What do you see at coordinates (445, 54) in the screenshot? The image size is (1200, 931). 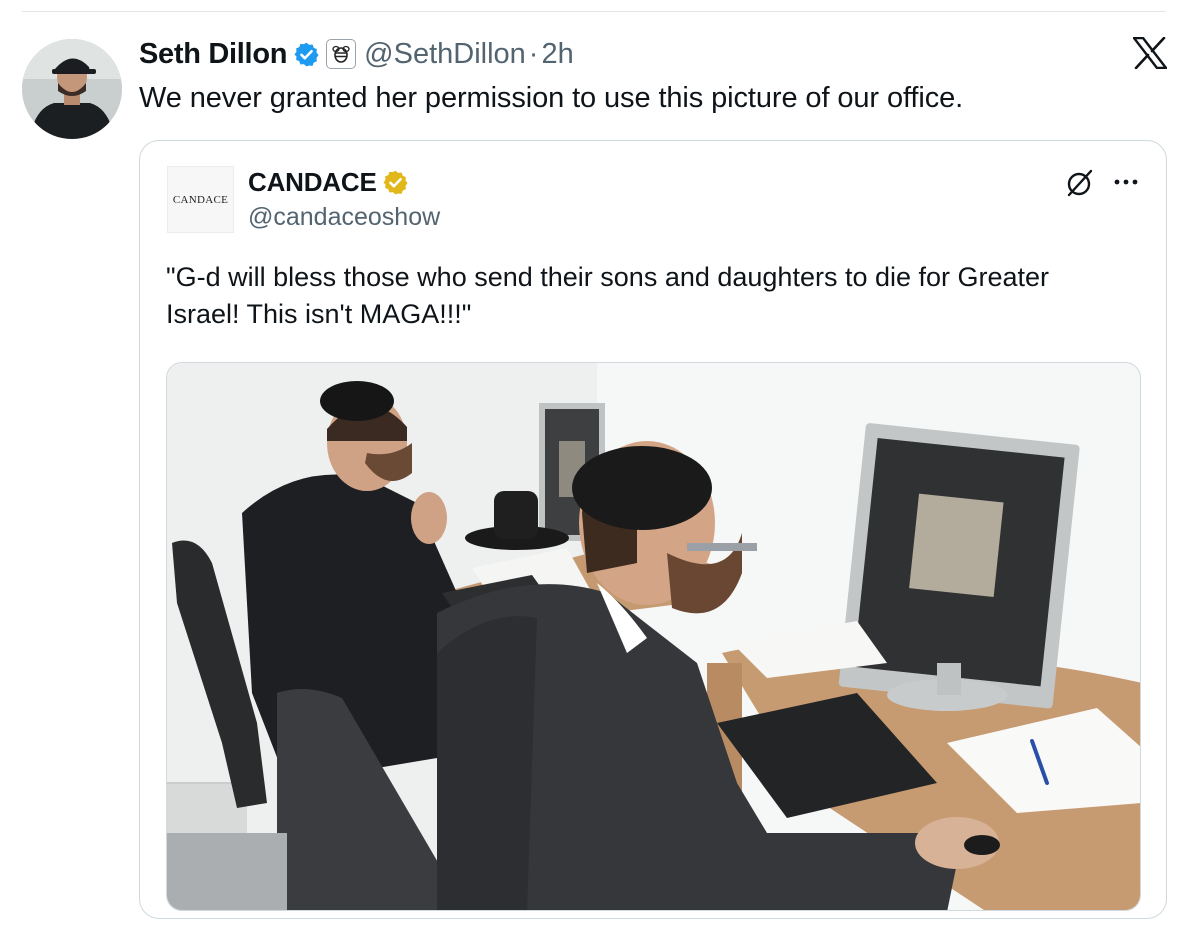 I see `author-handle: @SethDillon` at bounding box center [445, 54].